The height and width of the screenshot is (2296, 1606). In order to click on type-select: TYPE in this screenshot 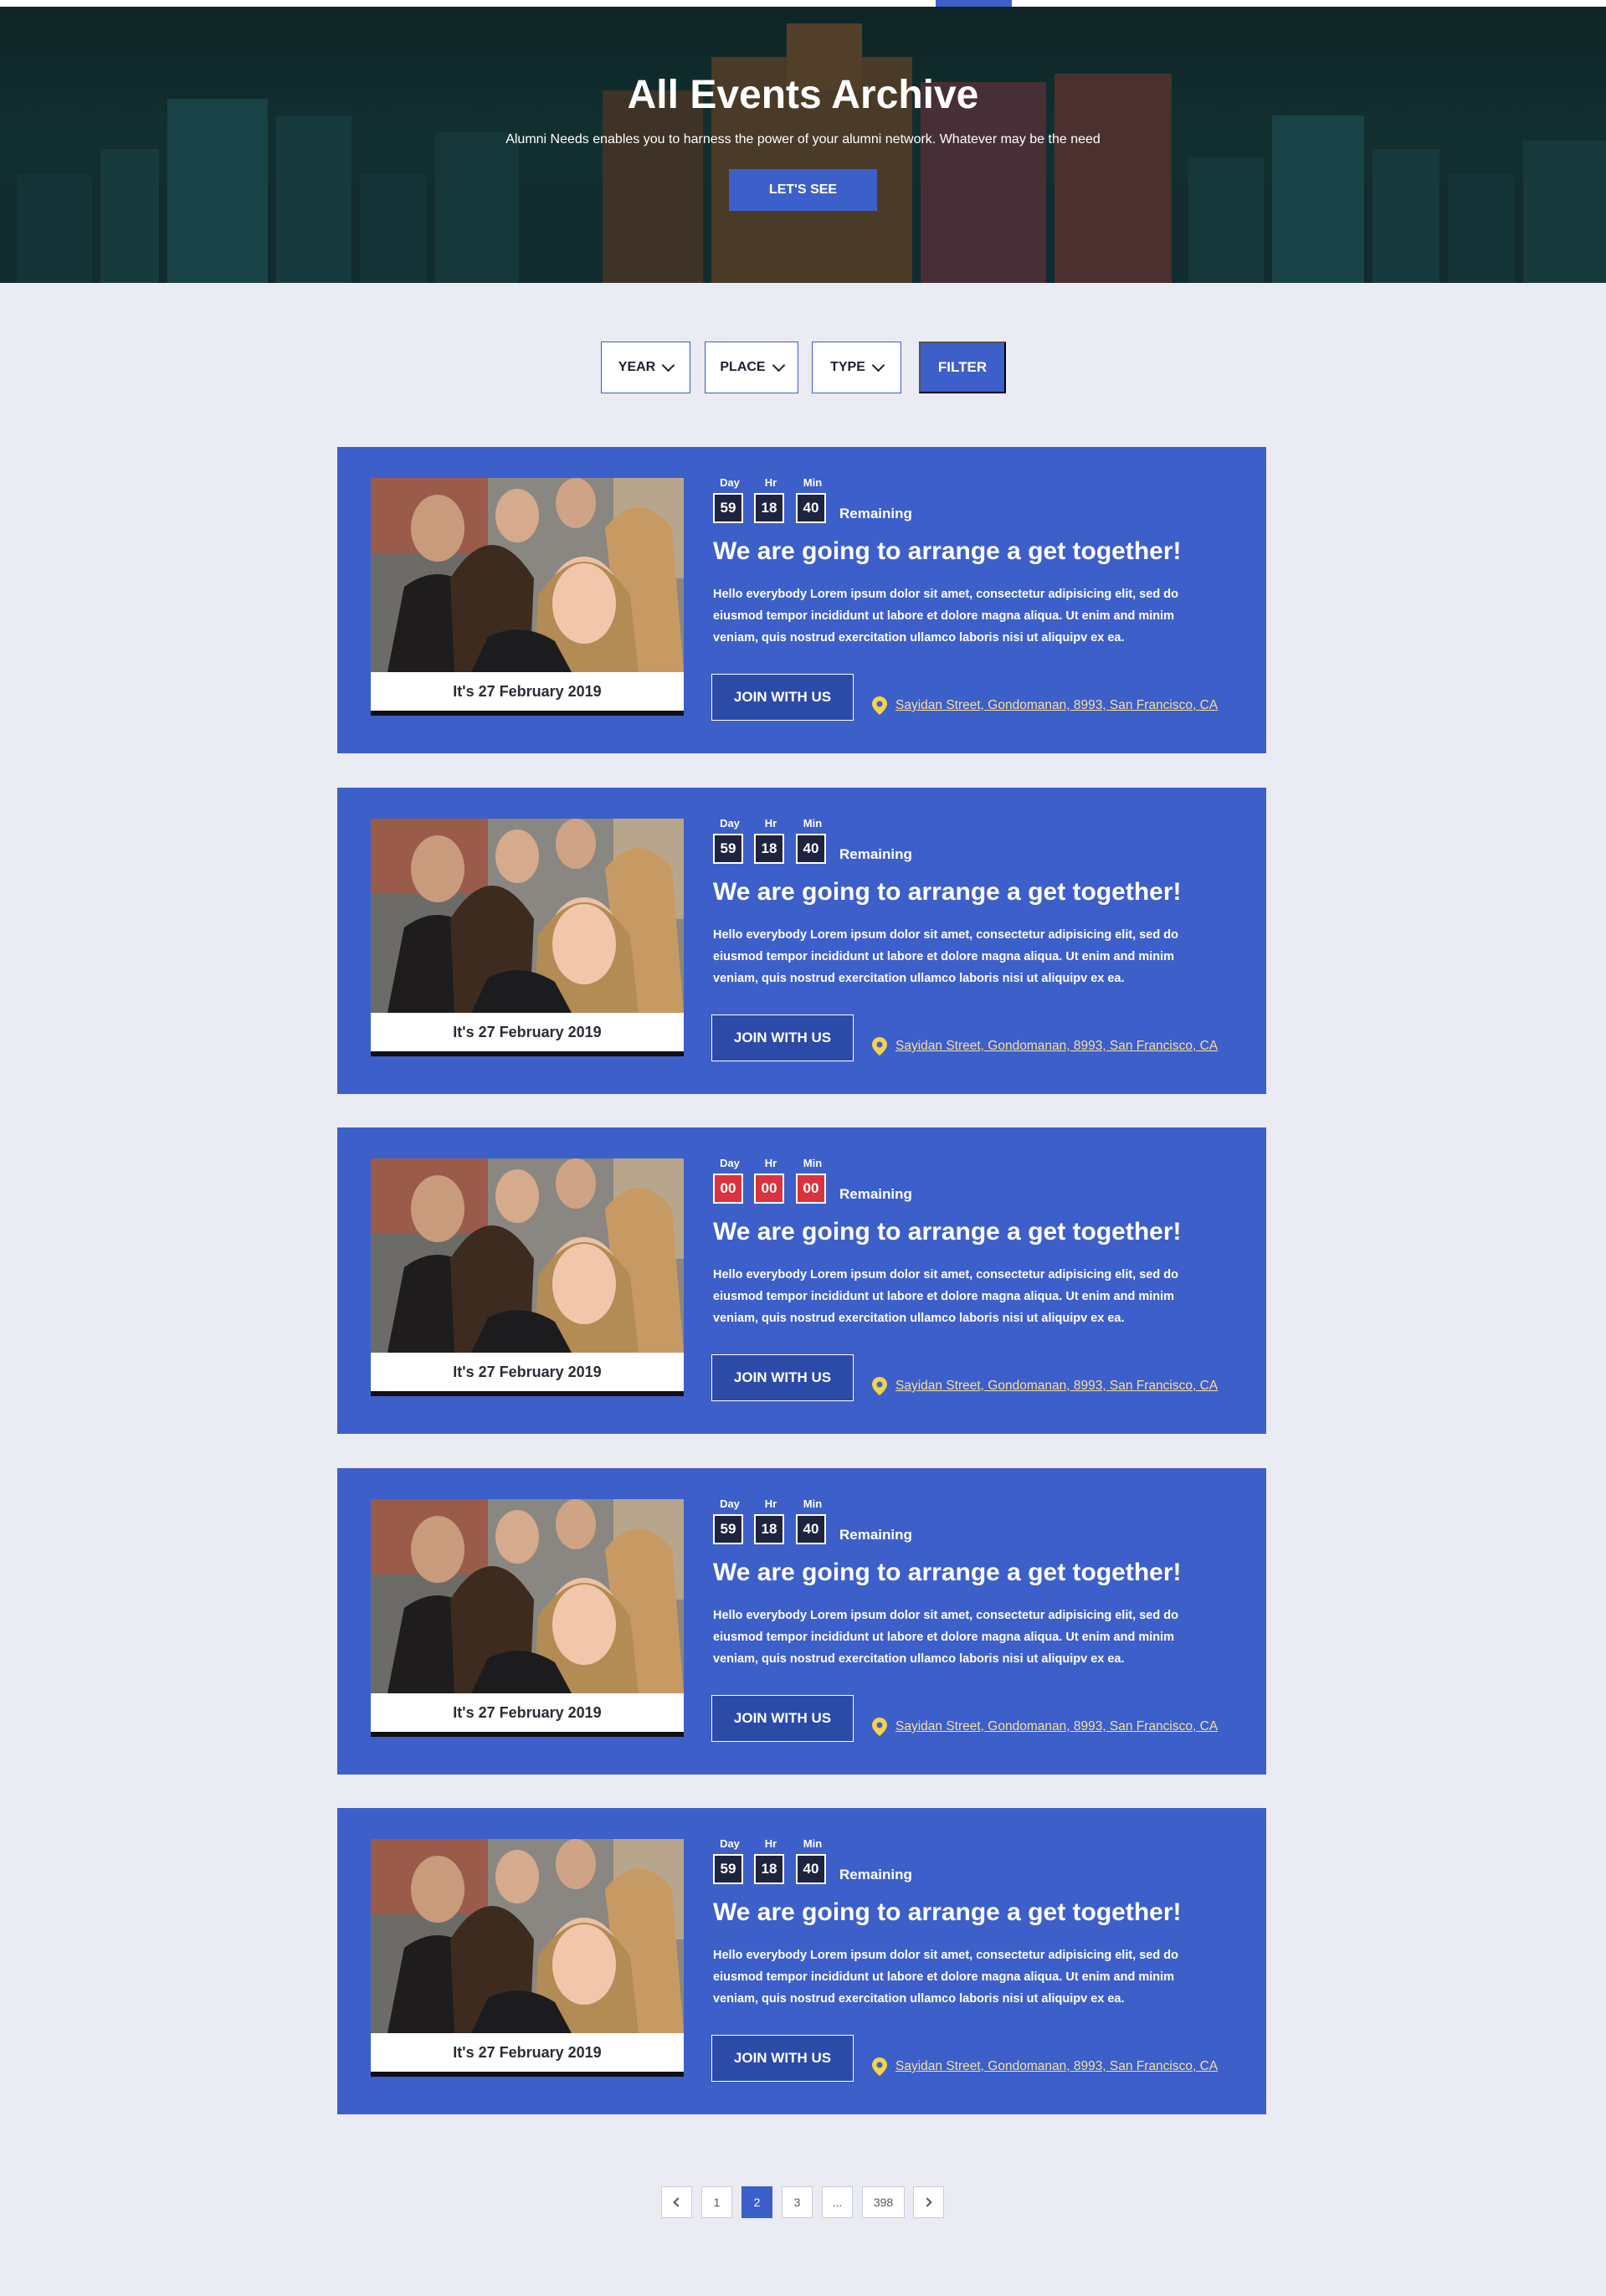, I will do `click(856, 367)`.